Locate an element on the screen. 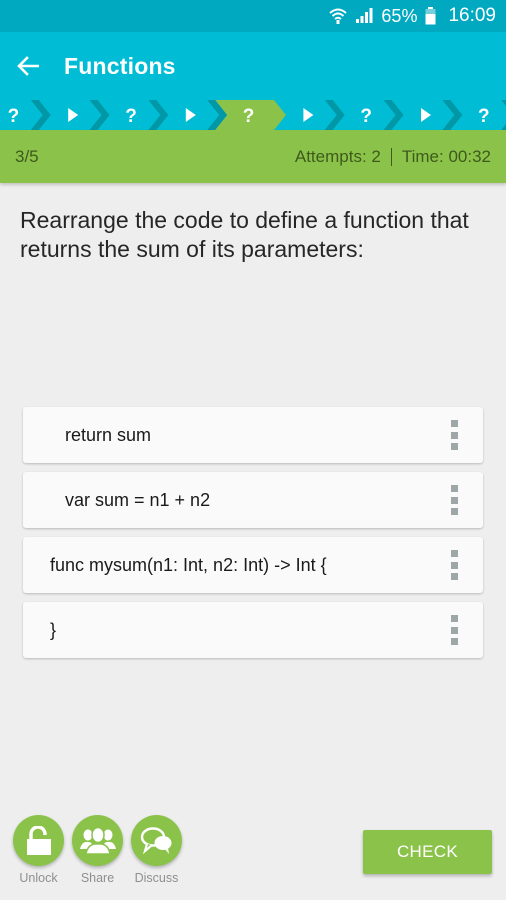 This screenshot has width=506, height=900. clock: 16:09 is located at coordinates (472, 15).